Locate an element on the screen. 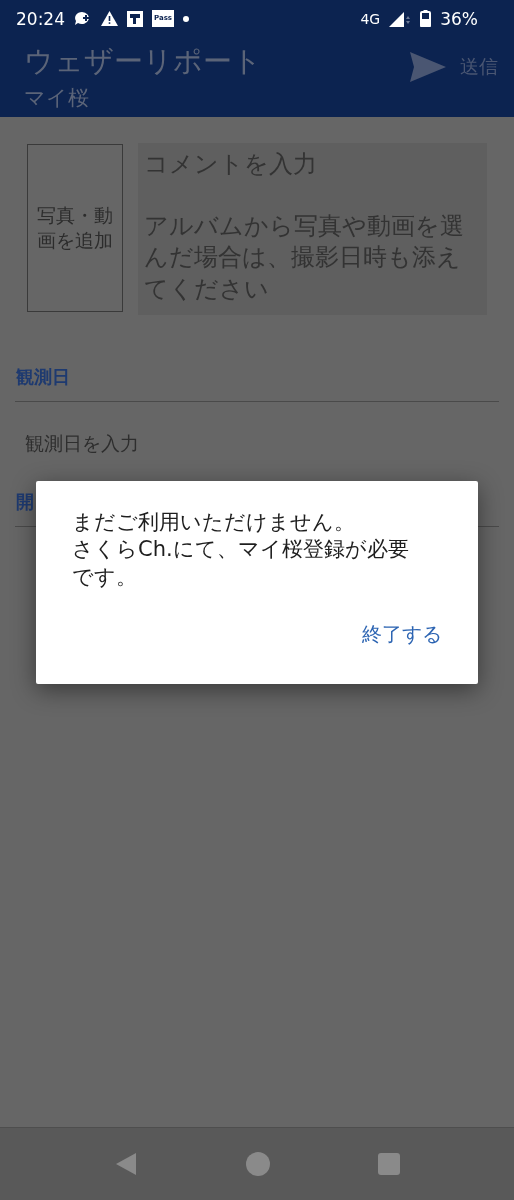  section-heading: 開 is located at coordinates (25, 502).